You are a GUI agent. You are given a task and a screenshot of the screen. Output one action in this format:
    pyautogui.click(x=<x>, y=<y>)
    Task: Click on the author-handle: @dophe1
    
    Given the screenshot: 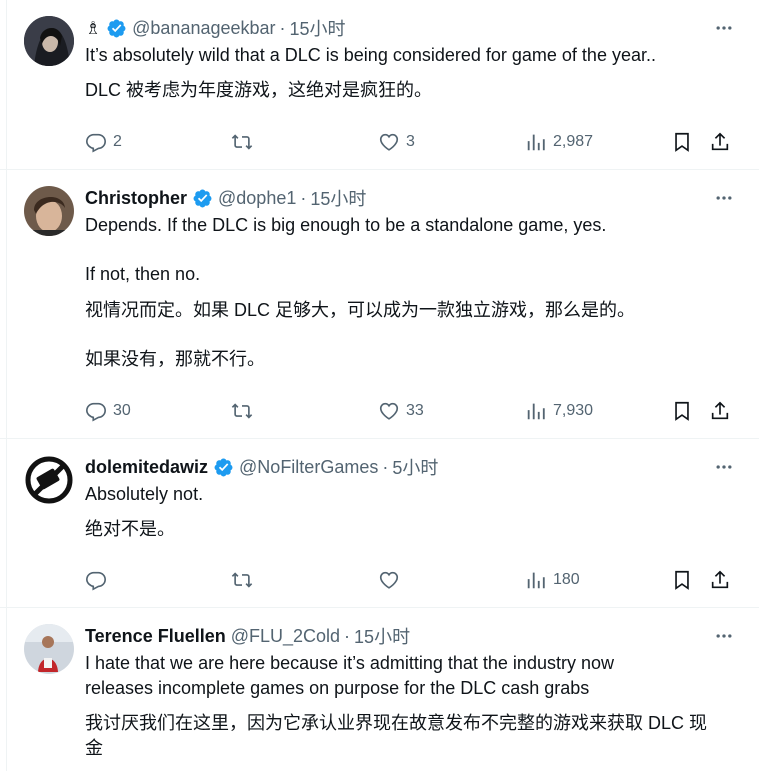 What is the action you would take?
    pyautogui.click(x=257, y=198)
    